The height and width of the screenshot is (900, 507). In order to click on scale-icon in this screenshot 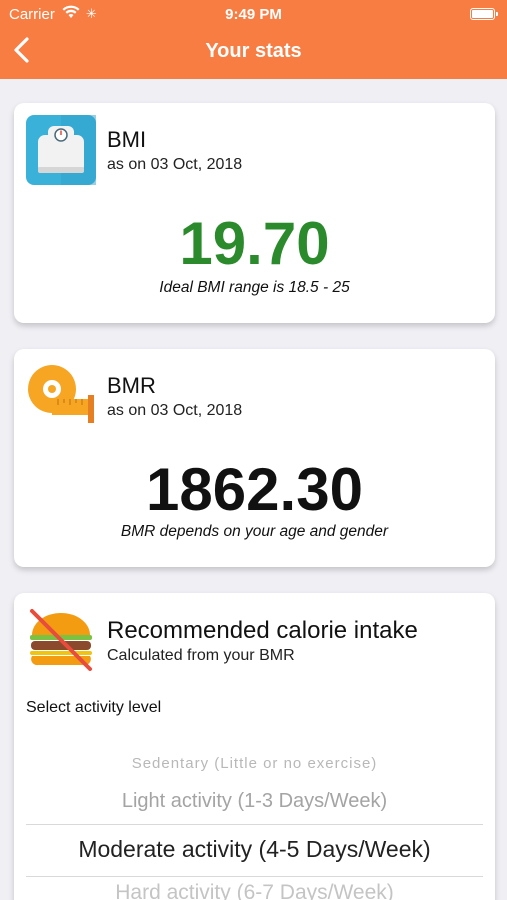, I will do `click(61, 150)`.